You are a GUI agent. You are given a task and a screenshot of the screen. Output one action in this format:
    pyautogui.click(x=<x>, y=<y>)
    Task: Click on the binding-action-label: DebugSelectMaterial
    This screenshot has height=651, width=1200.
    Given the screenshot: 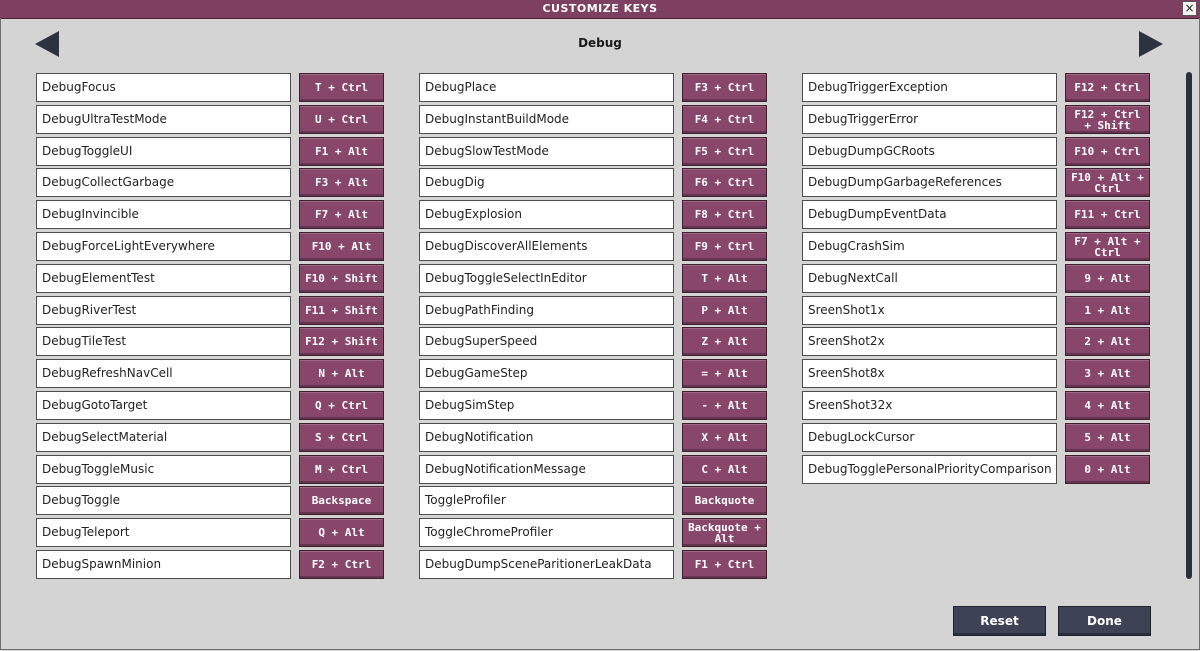 What is the action you would take?
    pyautogui.click(x=163, y=437)
    